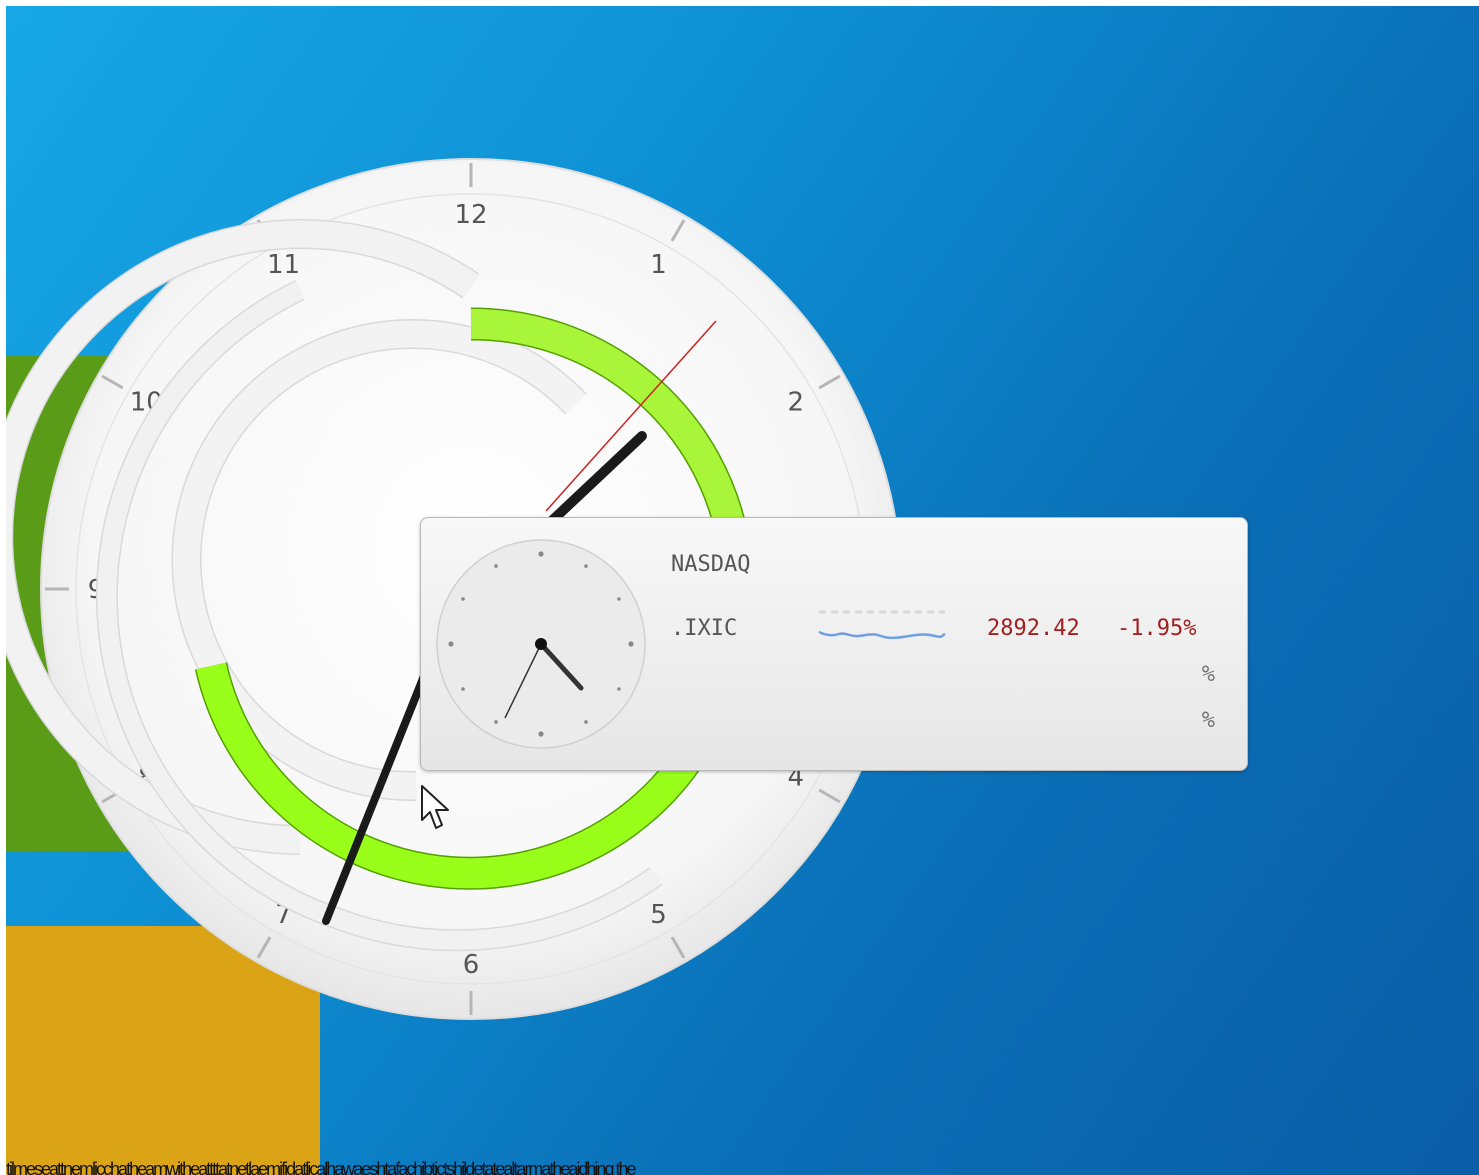 The height and width of the screenshot is (1175, 1479). I want to click on mini-clock, so click(541, 644).